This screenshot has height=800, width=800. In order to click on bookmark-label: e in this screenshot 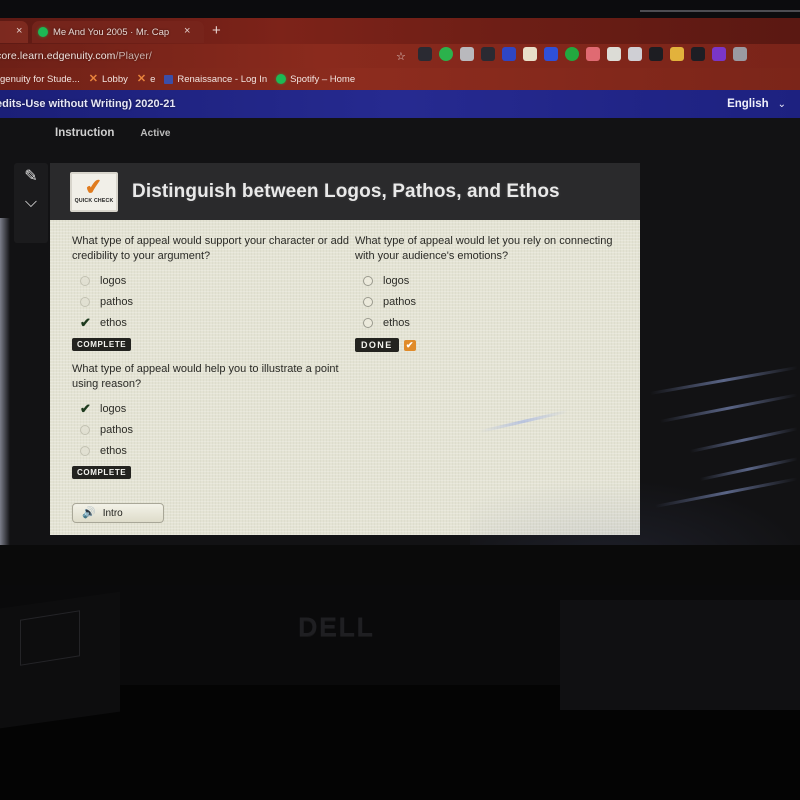, I will do `click(153, 79)`.